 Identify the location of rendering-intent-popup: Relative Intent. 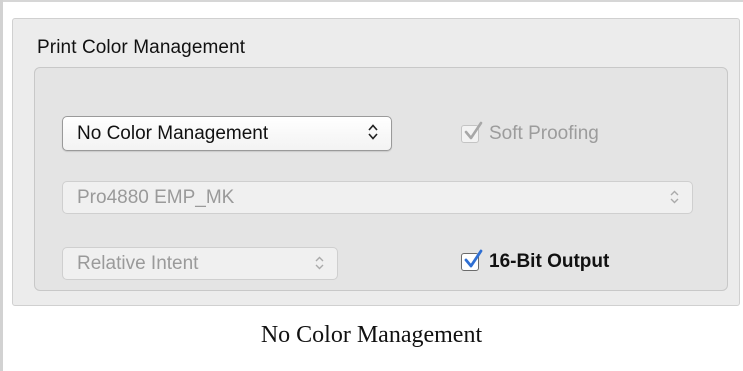
(200, 263).